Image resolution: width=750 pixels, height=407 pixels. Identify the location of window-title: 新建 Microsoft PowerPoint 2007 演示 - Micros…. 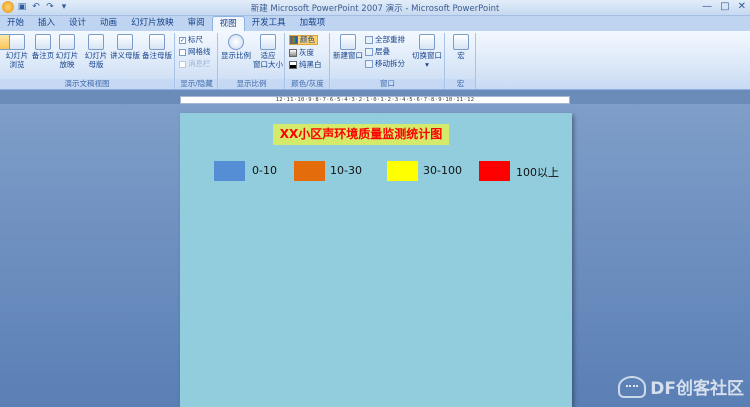
(375, 9).